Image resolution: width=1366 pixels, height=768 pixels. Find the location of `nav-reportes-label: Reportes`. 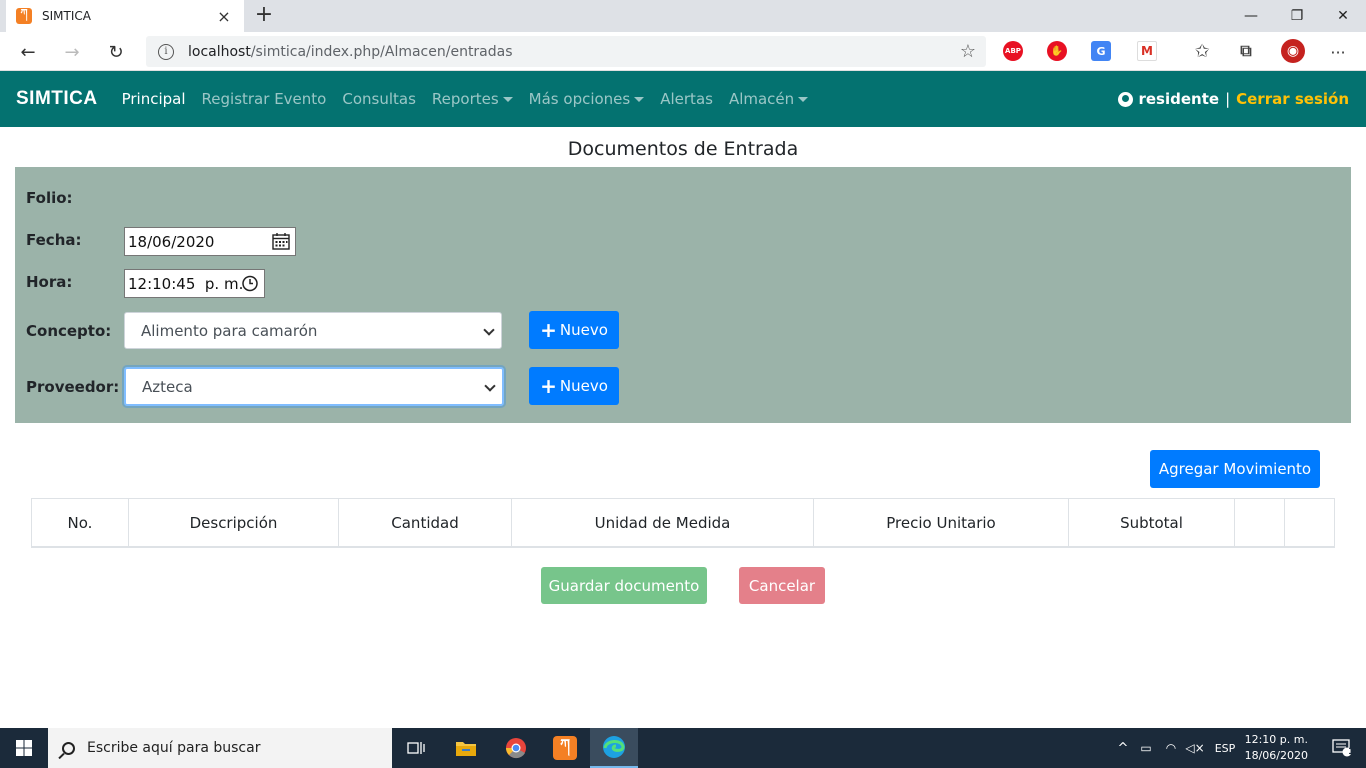

nav-reportes-label: Reportes is located at coordinates (465, 99).